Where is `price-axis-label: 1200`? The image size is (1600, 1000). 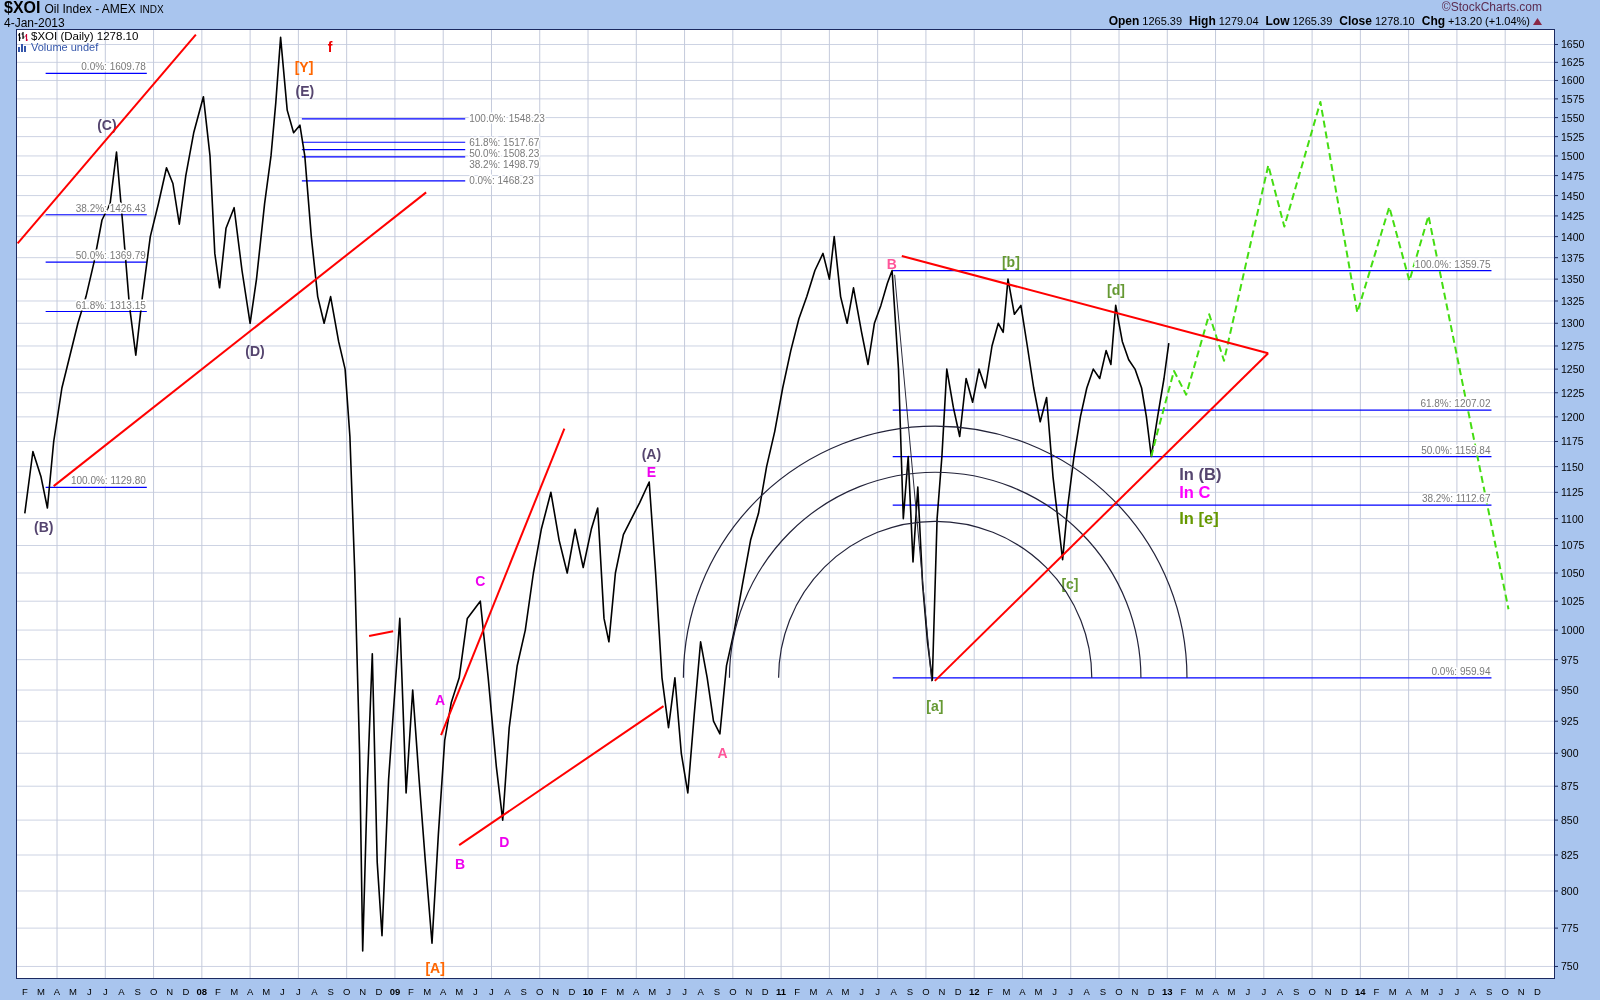
price-axis-label: 1200 is located at coordinates (1573, 416).